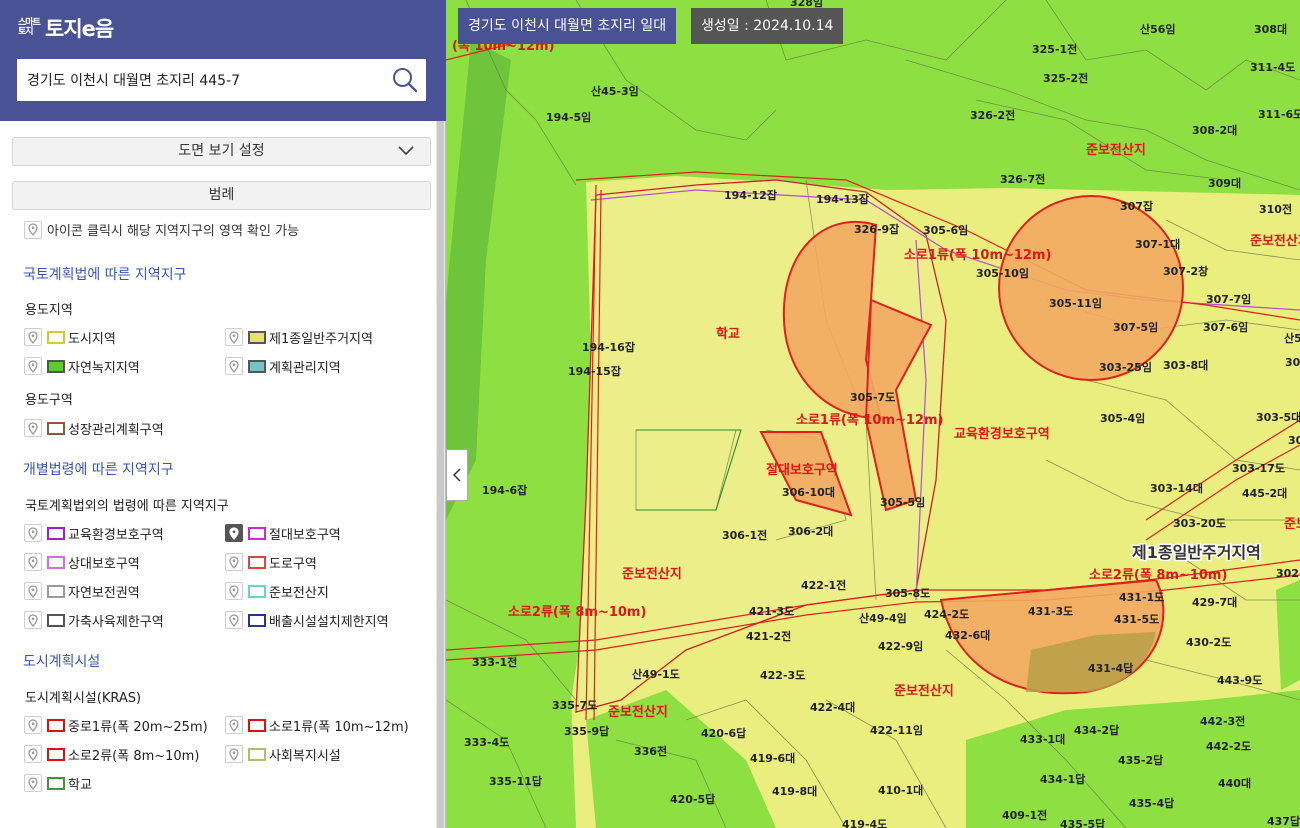  What do you see at coordinates (1292, 338) in the screenshot?
I see `parcel-label: 산58-` at bounding box center [1292, 338].